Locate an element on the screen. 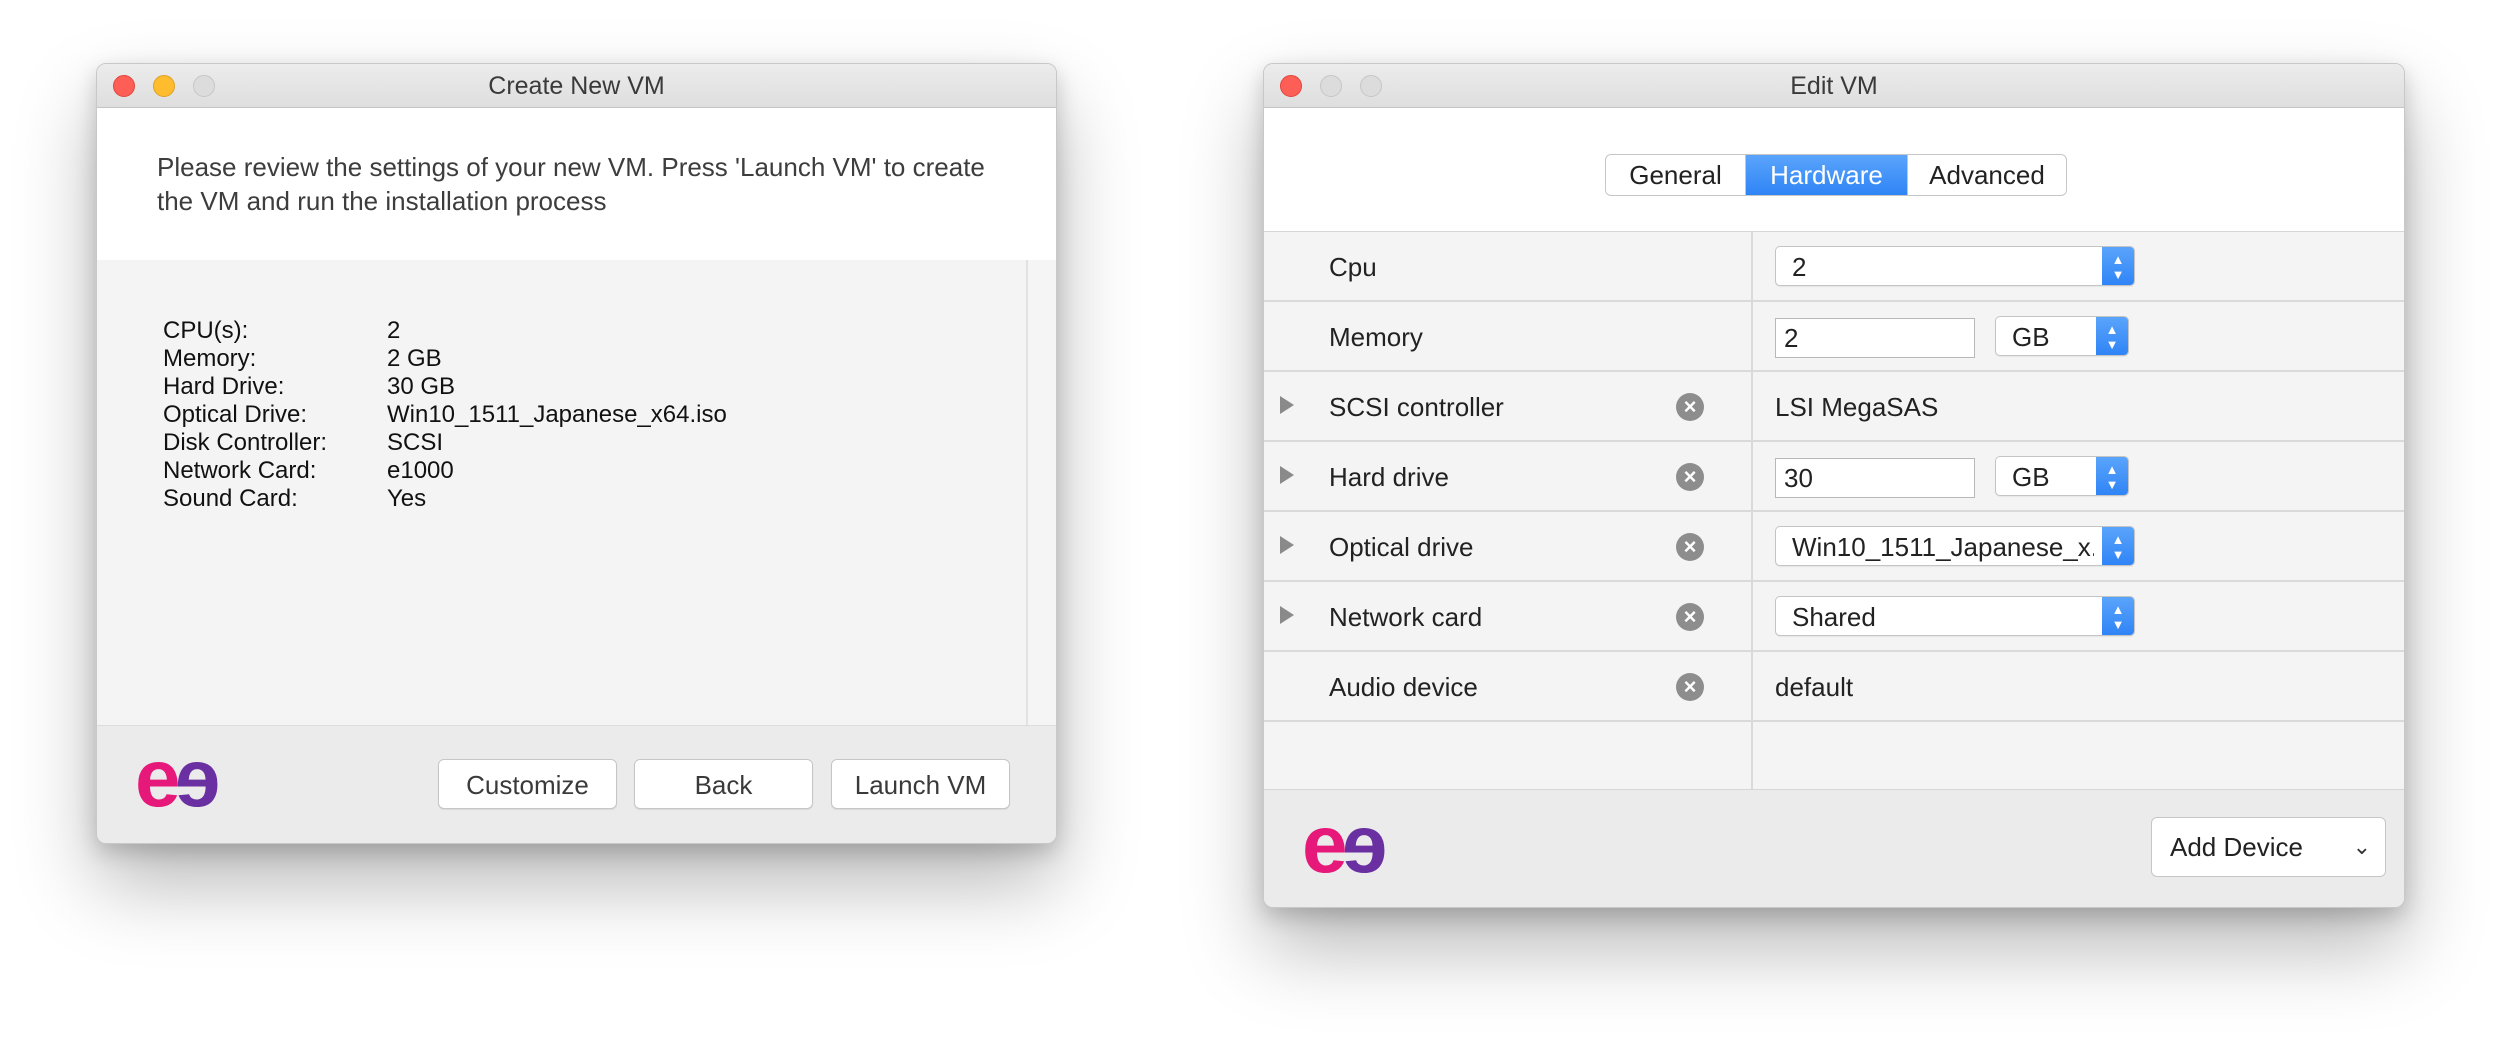 The height and width of the screenshot is (1040, 2500). summary-row: Network Card: e1000 is located at coordinates (594, 471).